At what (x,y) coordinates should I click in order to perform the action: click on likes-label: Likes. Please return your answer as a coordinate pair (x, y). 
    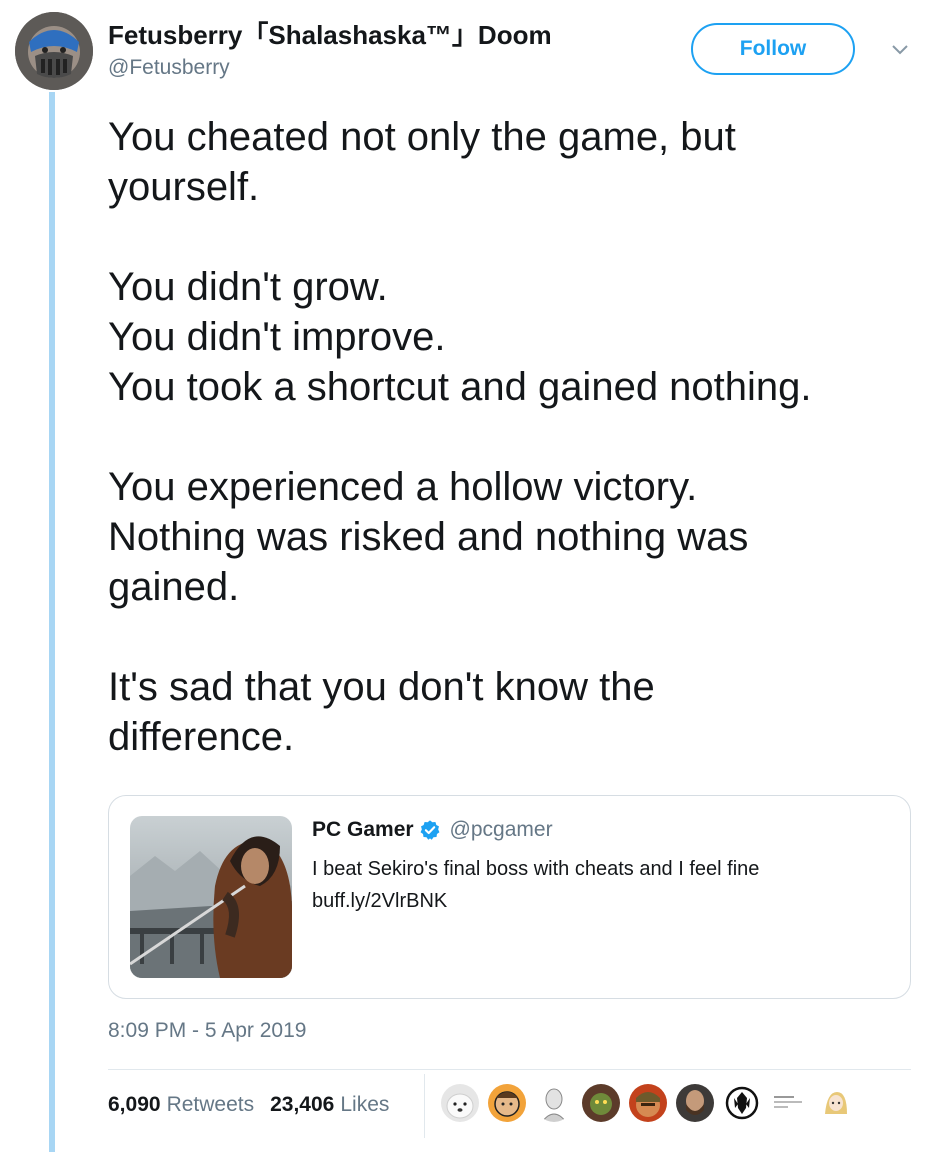
    Looking at the image, I should click on (365, 1104).